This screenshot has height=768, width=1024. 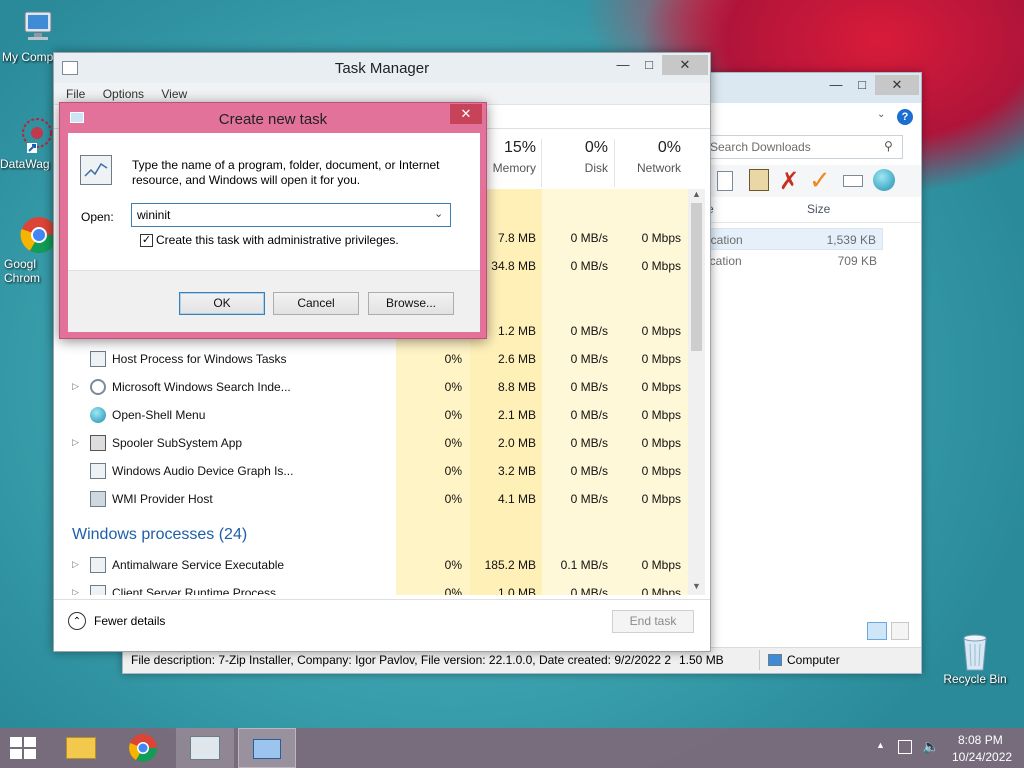 I want to click on status-divider, so click(x=759, y=660).